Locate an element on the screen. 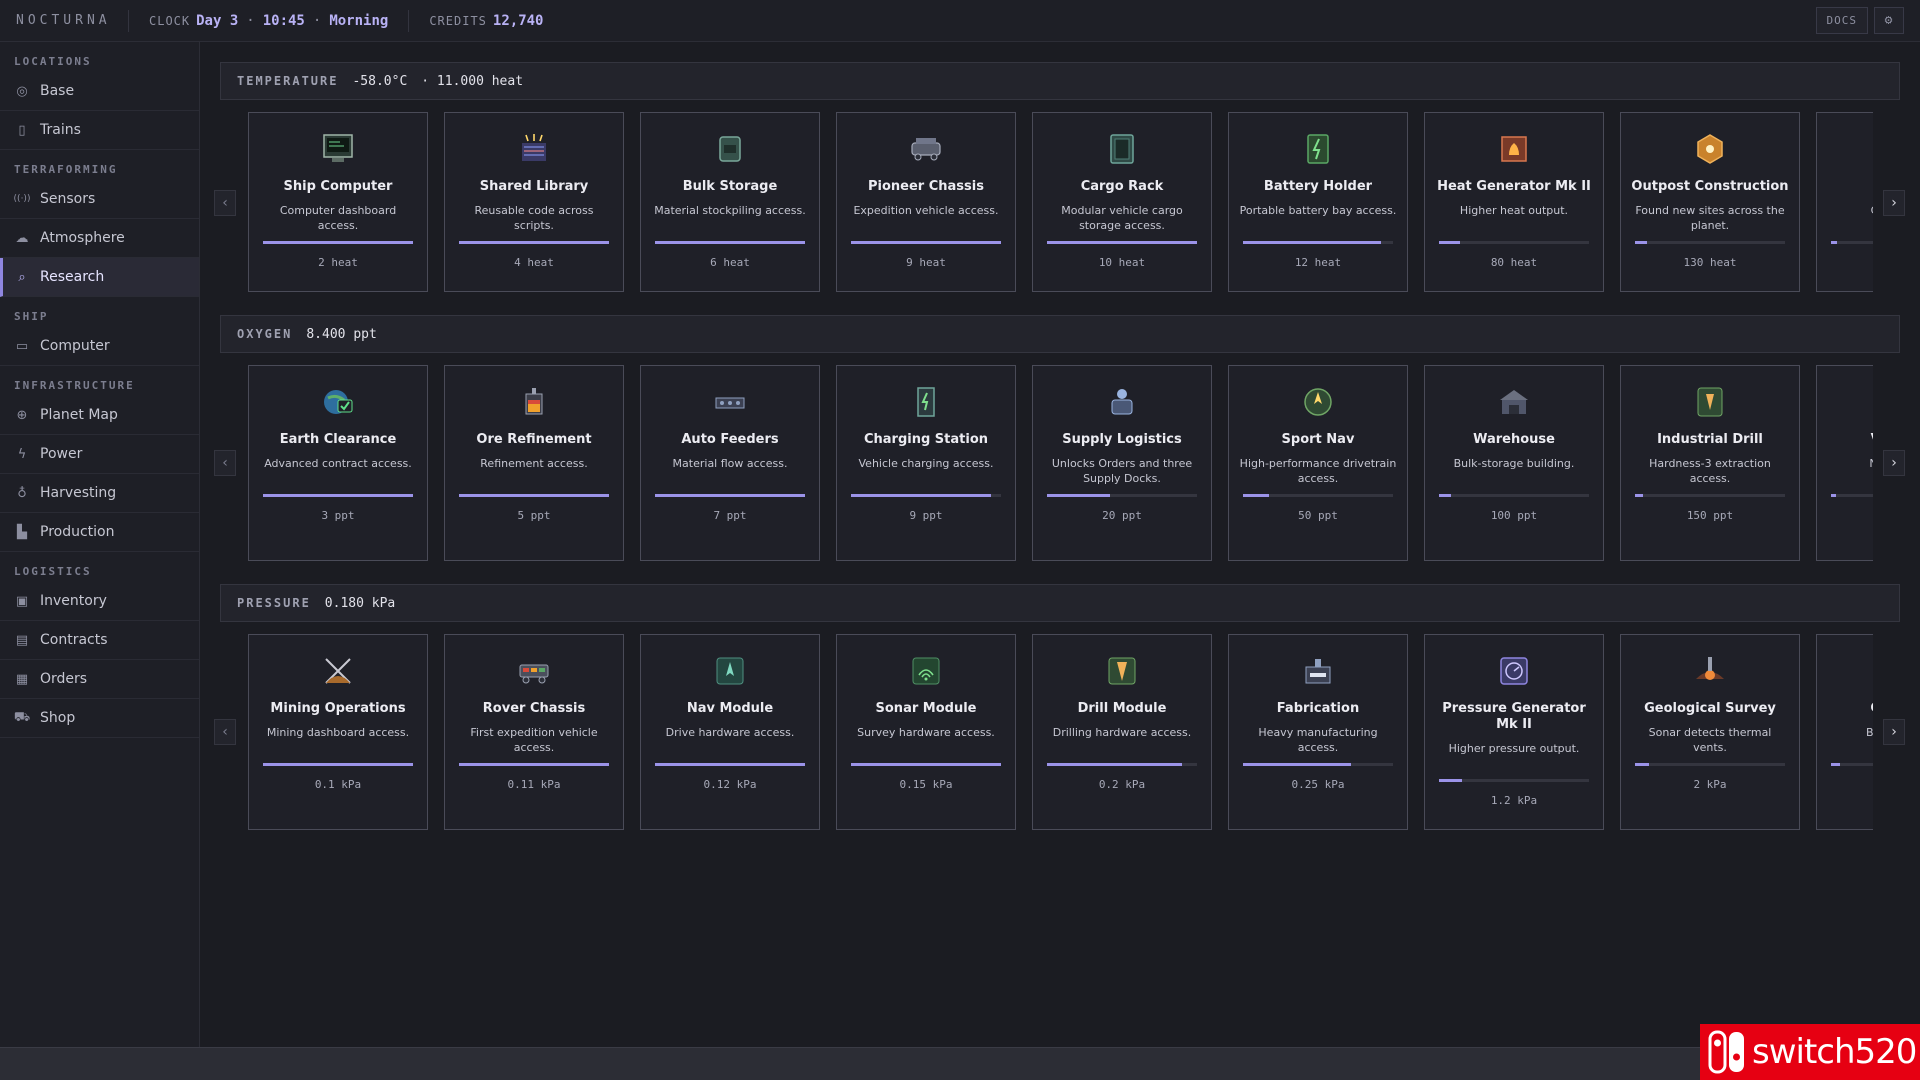 The image size is (1920, 1080). card-description: Higher heat output. is located at coordinates (1514, 210).